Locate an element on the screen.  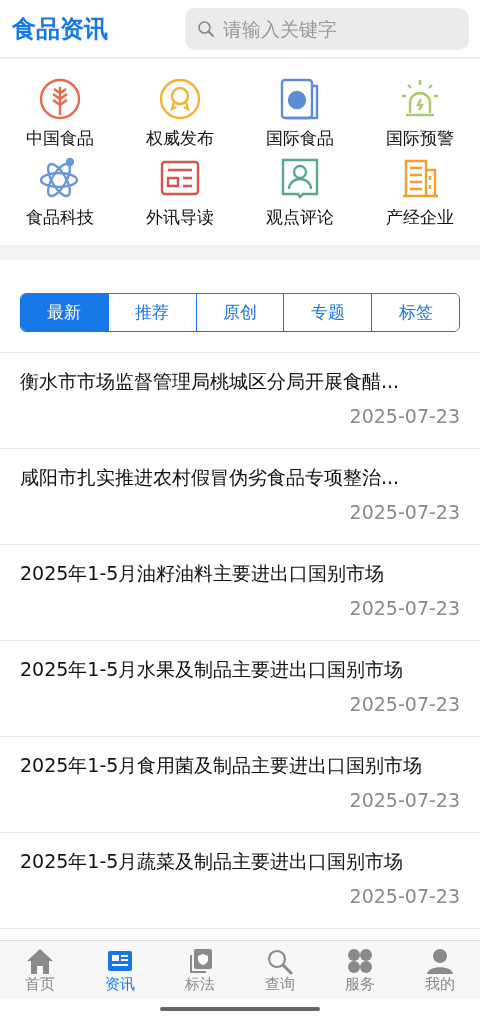
article-item: 2025年1-5月油籽油料主要进出口国别市场 2025-07-23 is located at coordinates (240, 593).